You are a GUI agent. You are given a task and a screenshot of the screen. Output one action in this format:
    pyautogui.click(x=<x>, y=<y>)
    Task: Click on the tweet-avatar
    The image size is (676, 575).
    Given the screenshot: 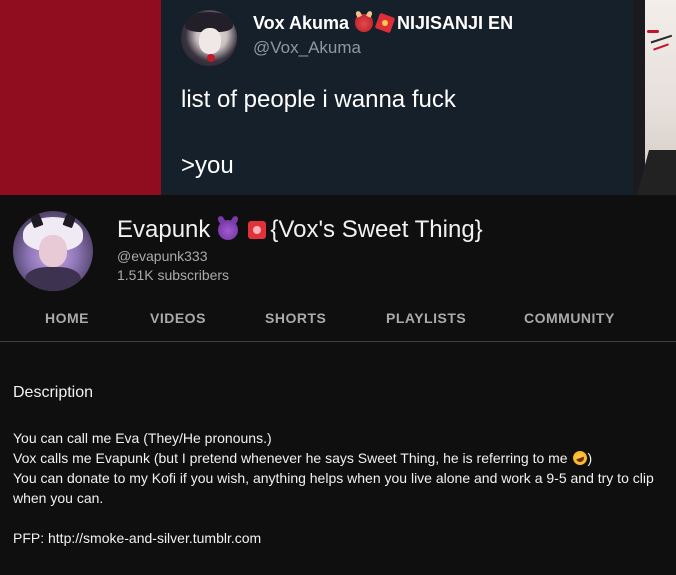 What is the action you would take?
    pyautogui.click(x=209, y=38)
    